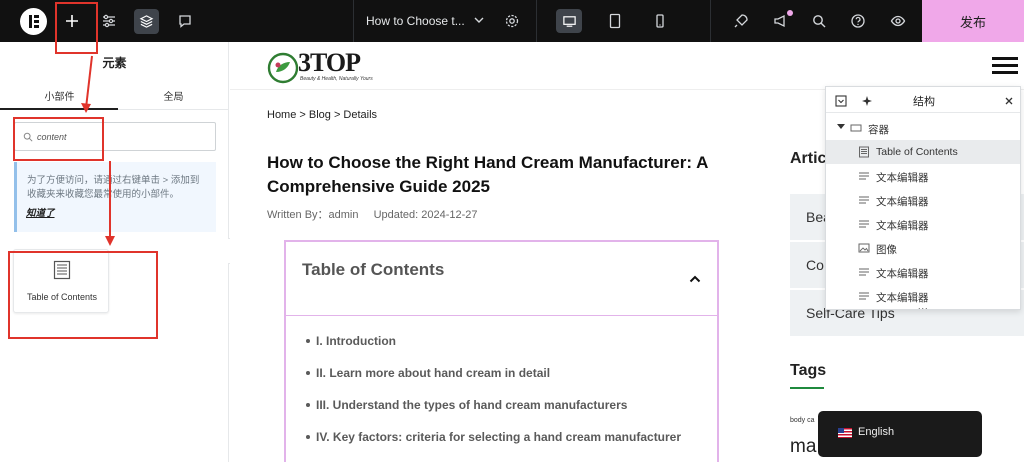 This screenshot has height=462, width=1024. I want to click on comment-icon, so click(185, 21).